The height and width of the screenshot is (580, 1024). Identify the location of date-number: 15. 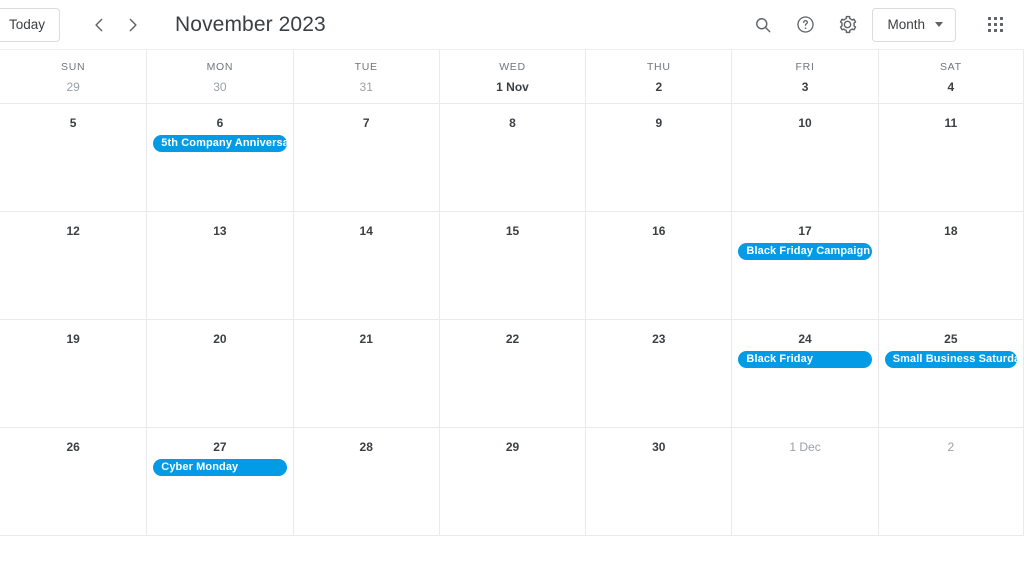
(512, 231).